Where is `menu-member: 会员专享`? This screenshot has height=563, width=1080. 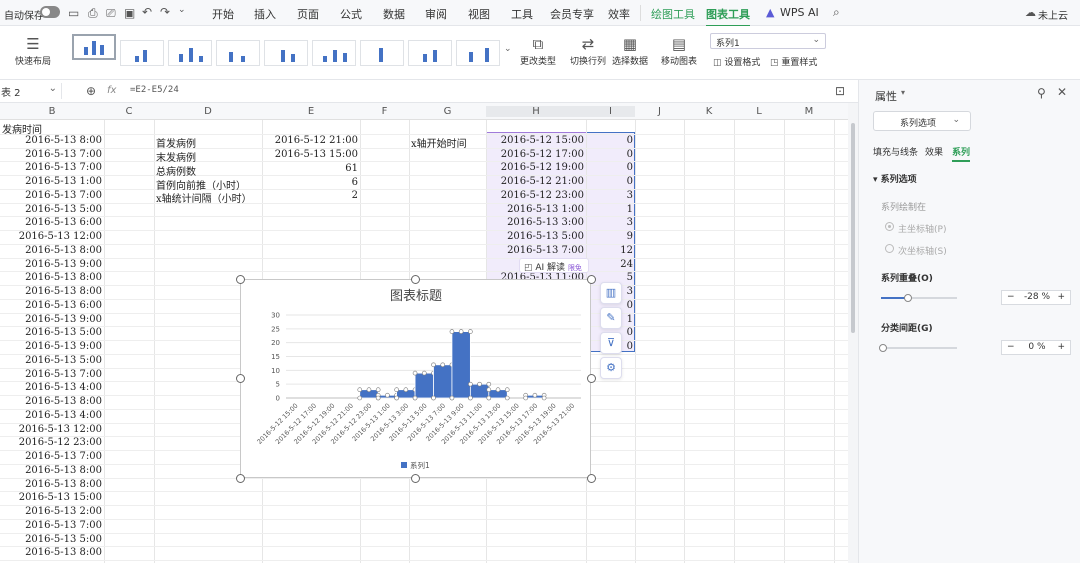 menu-member: 会员专享 is located at coordinates (572, 14).